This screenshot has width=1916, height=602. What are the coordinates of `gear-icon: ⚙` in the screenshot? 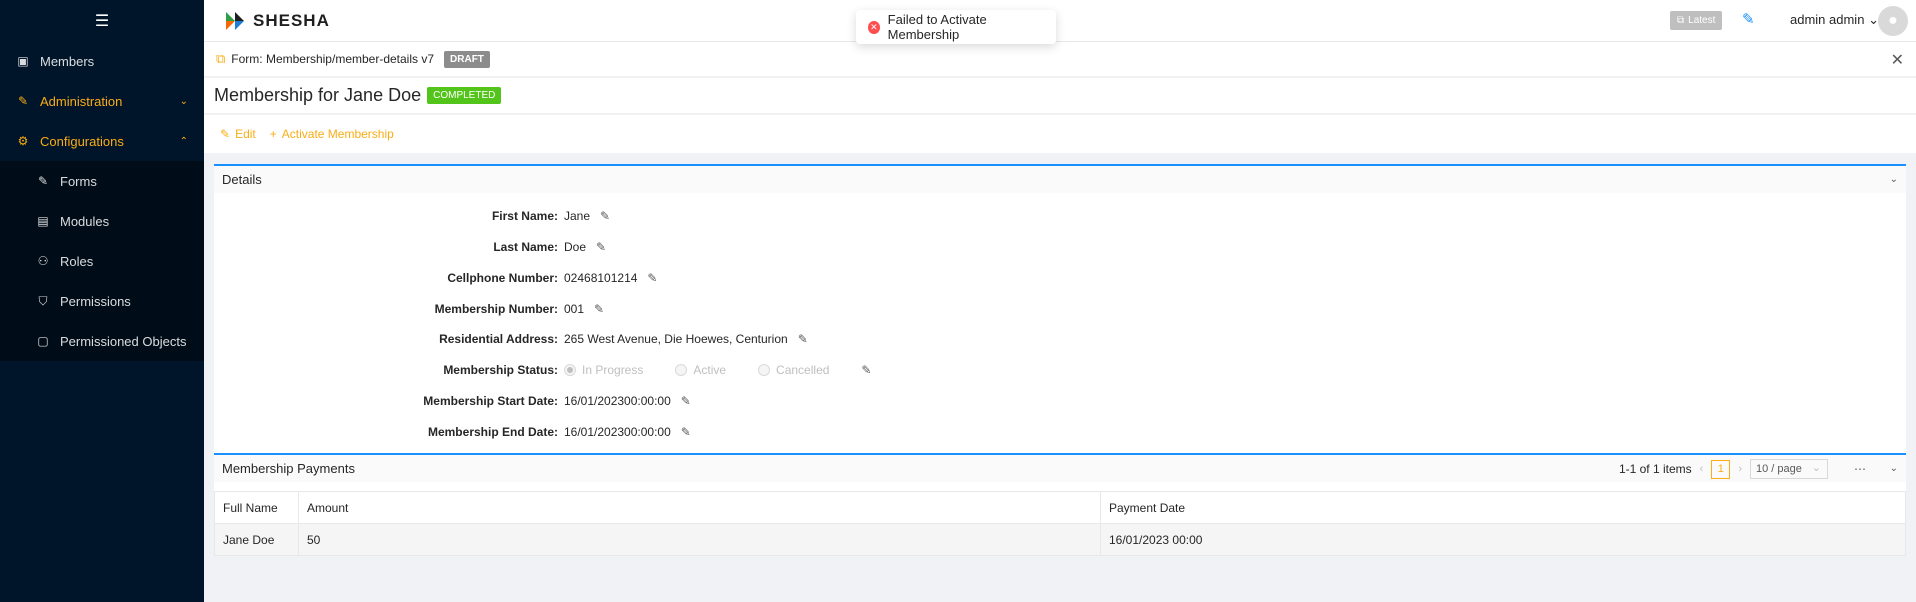 It's located at (23, 141).